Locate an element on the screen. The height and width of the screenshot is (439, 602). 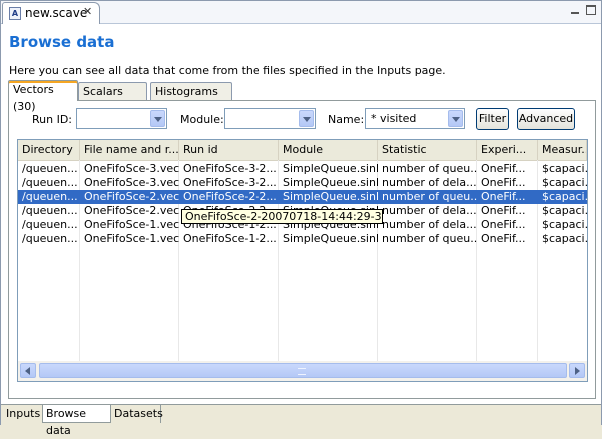
tab-histograms: Histograms (0) is located at coordinates (191, 98).